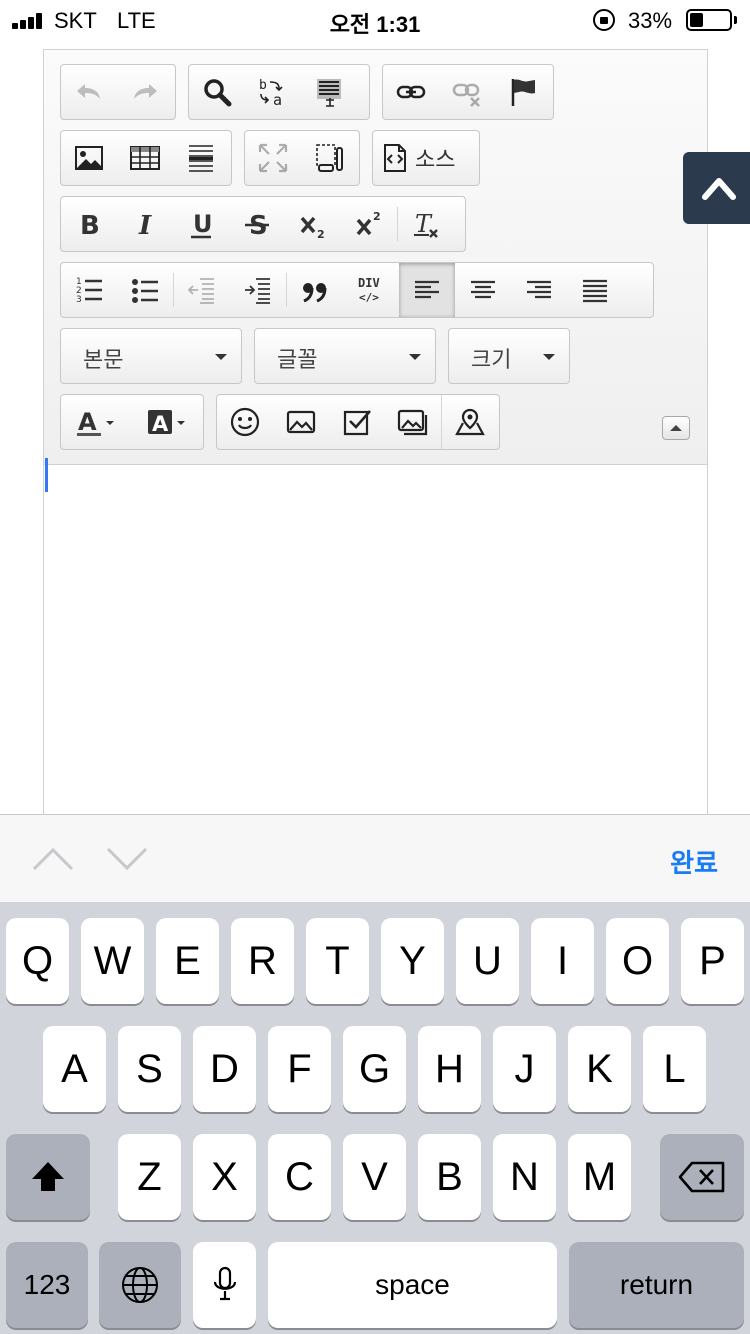  I want to click on scroll-to-top-button, so click(716, 188).